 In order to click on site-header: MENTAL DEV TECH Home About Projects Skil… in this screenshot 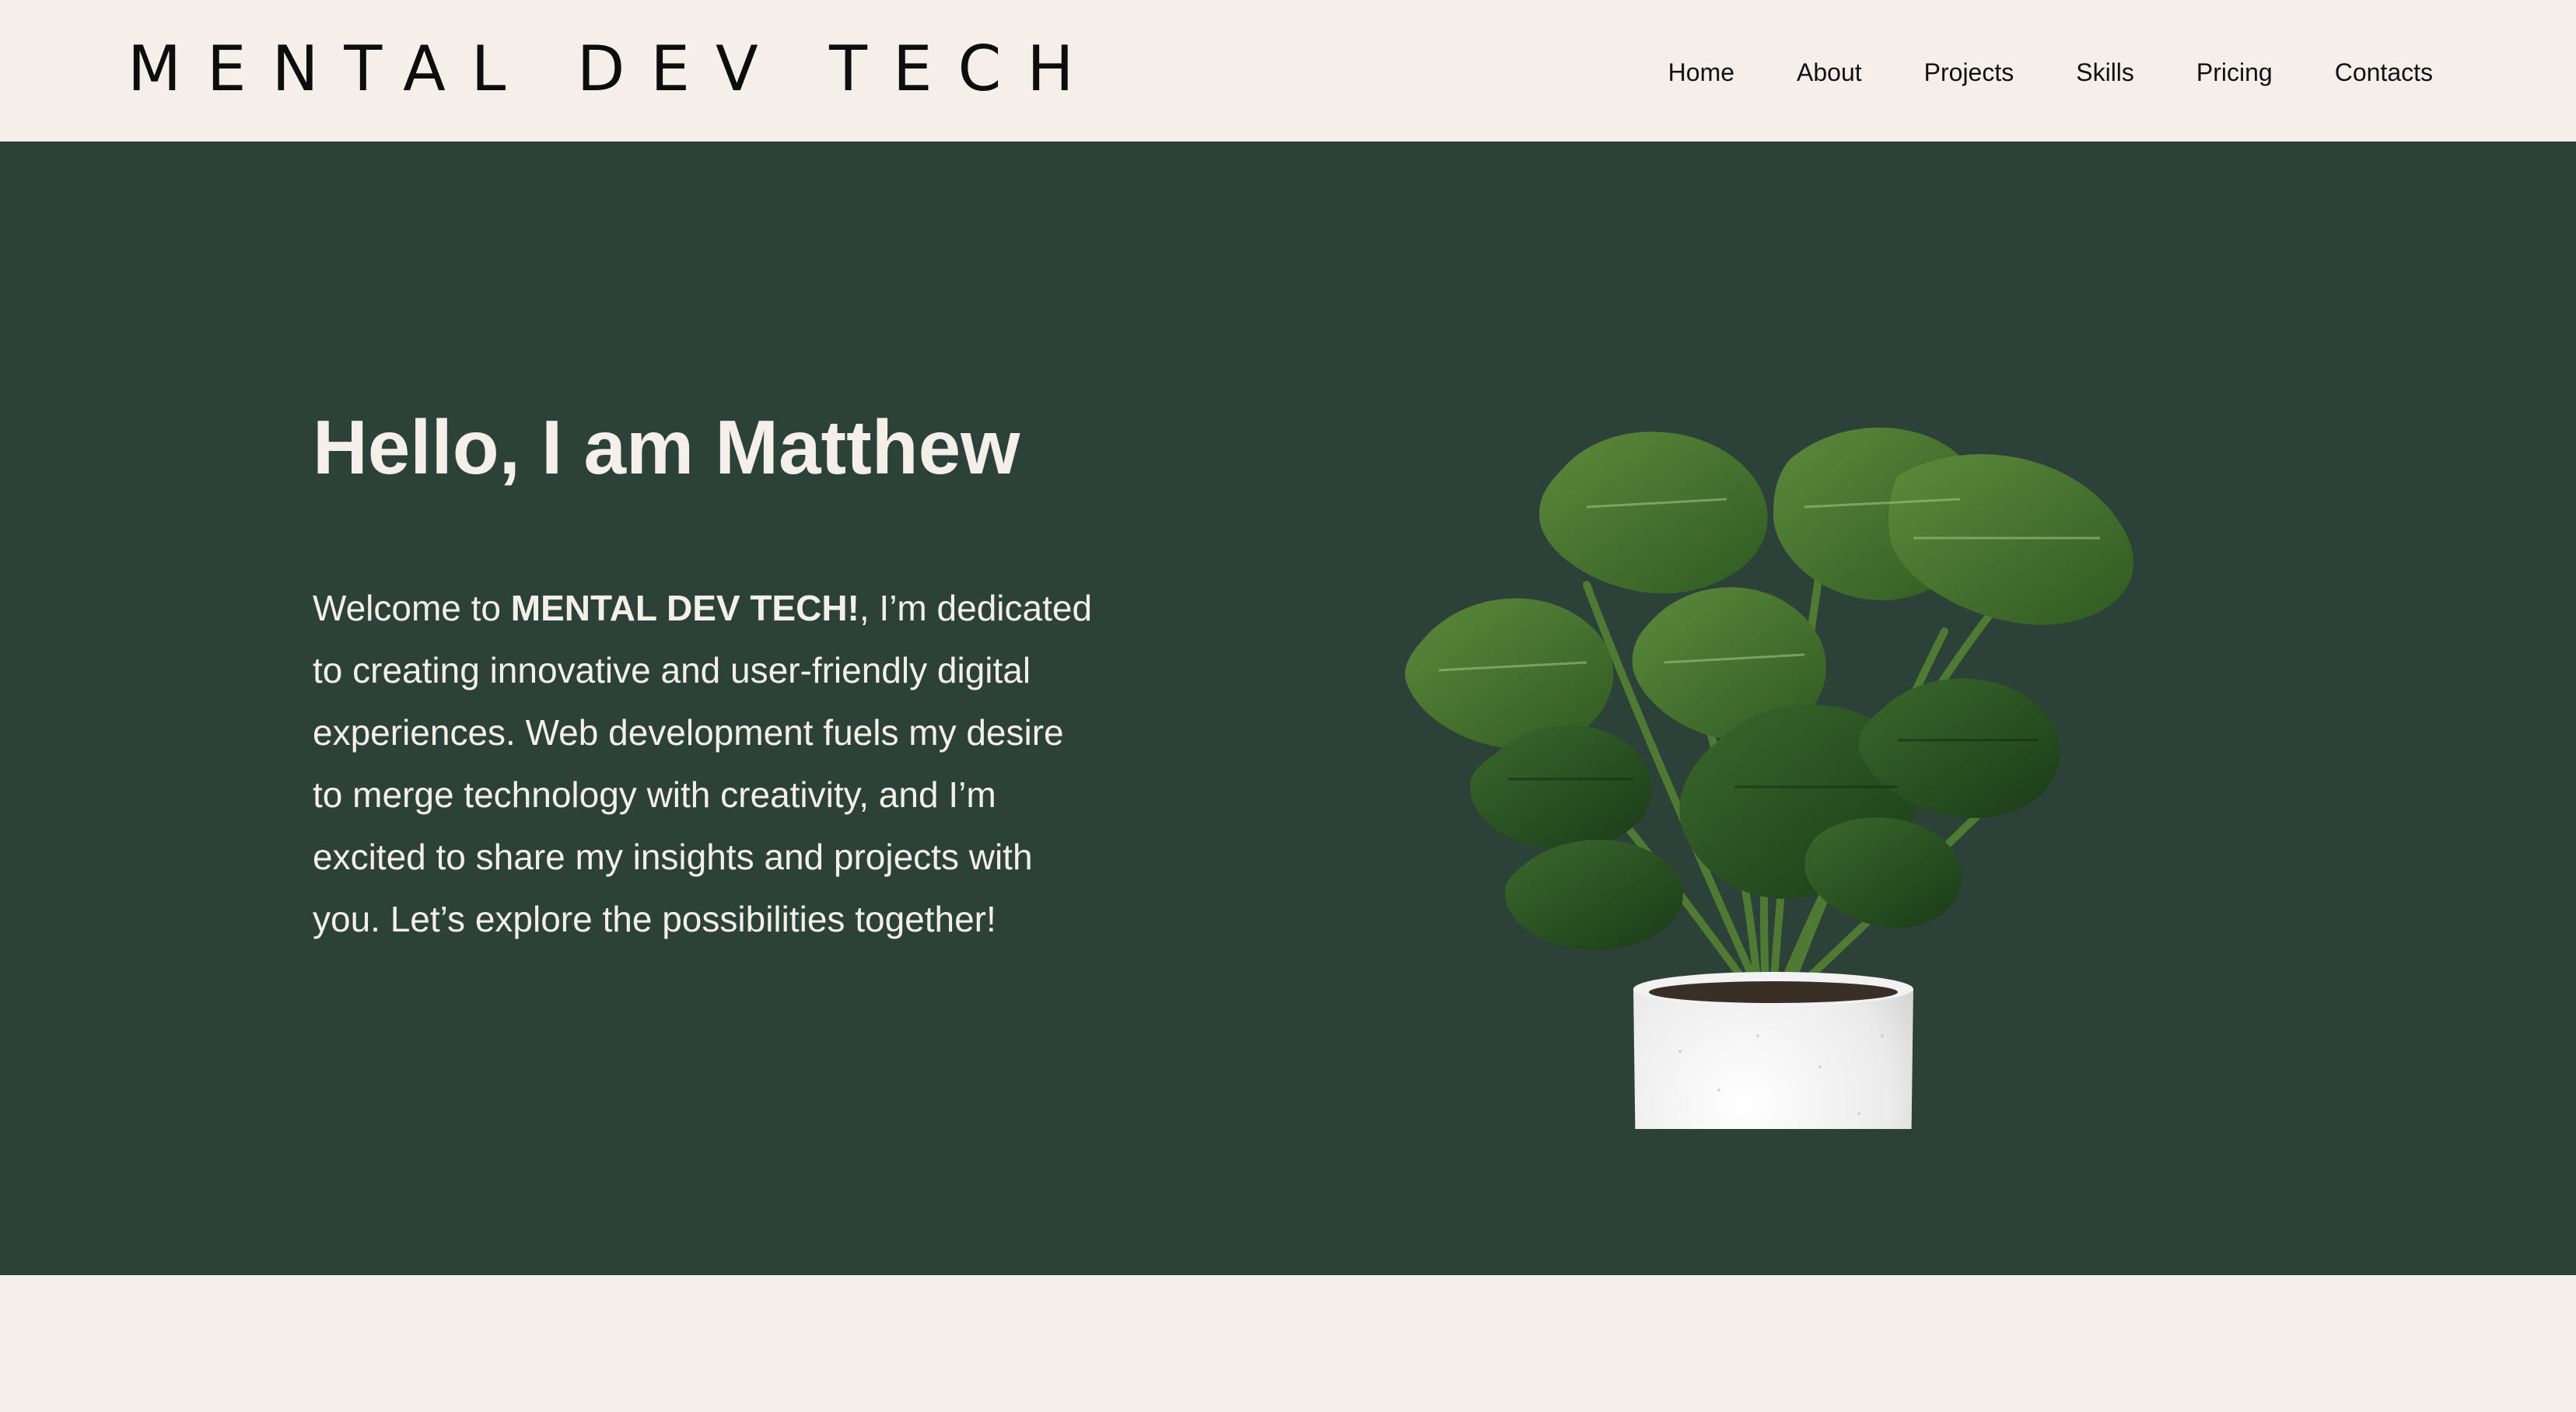, I will do `click(1288, 71)`.